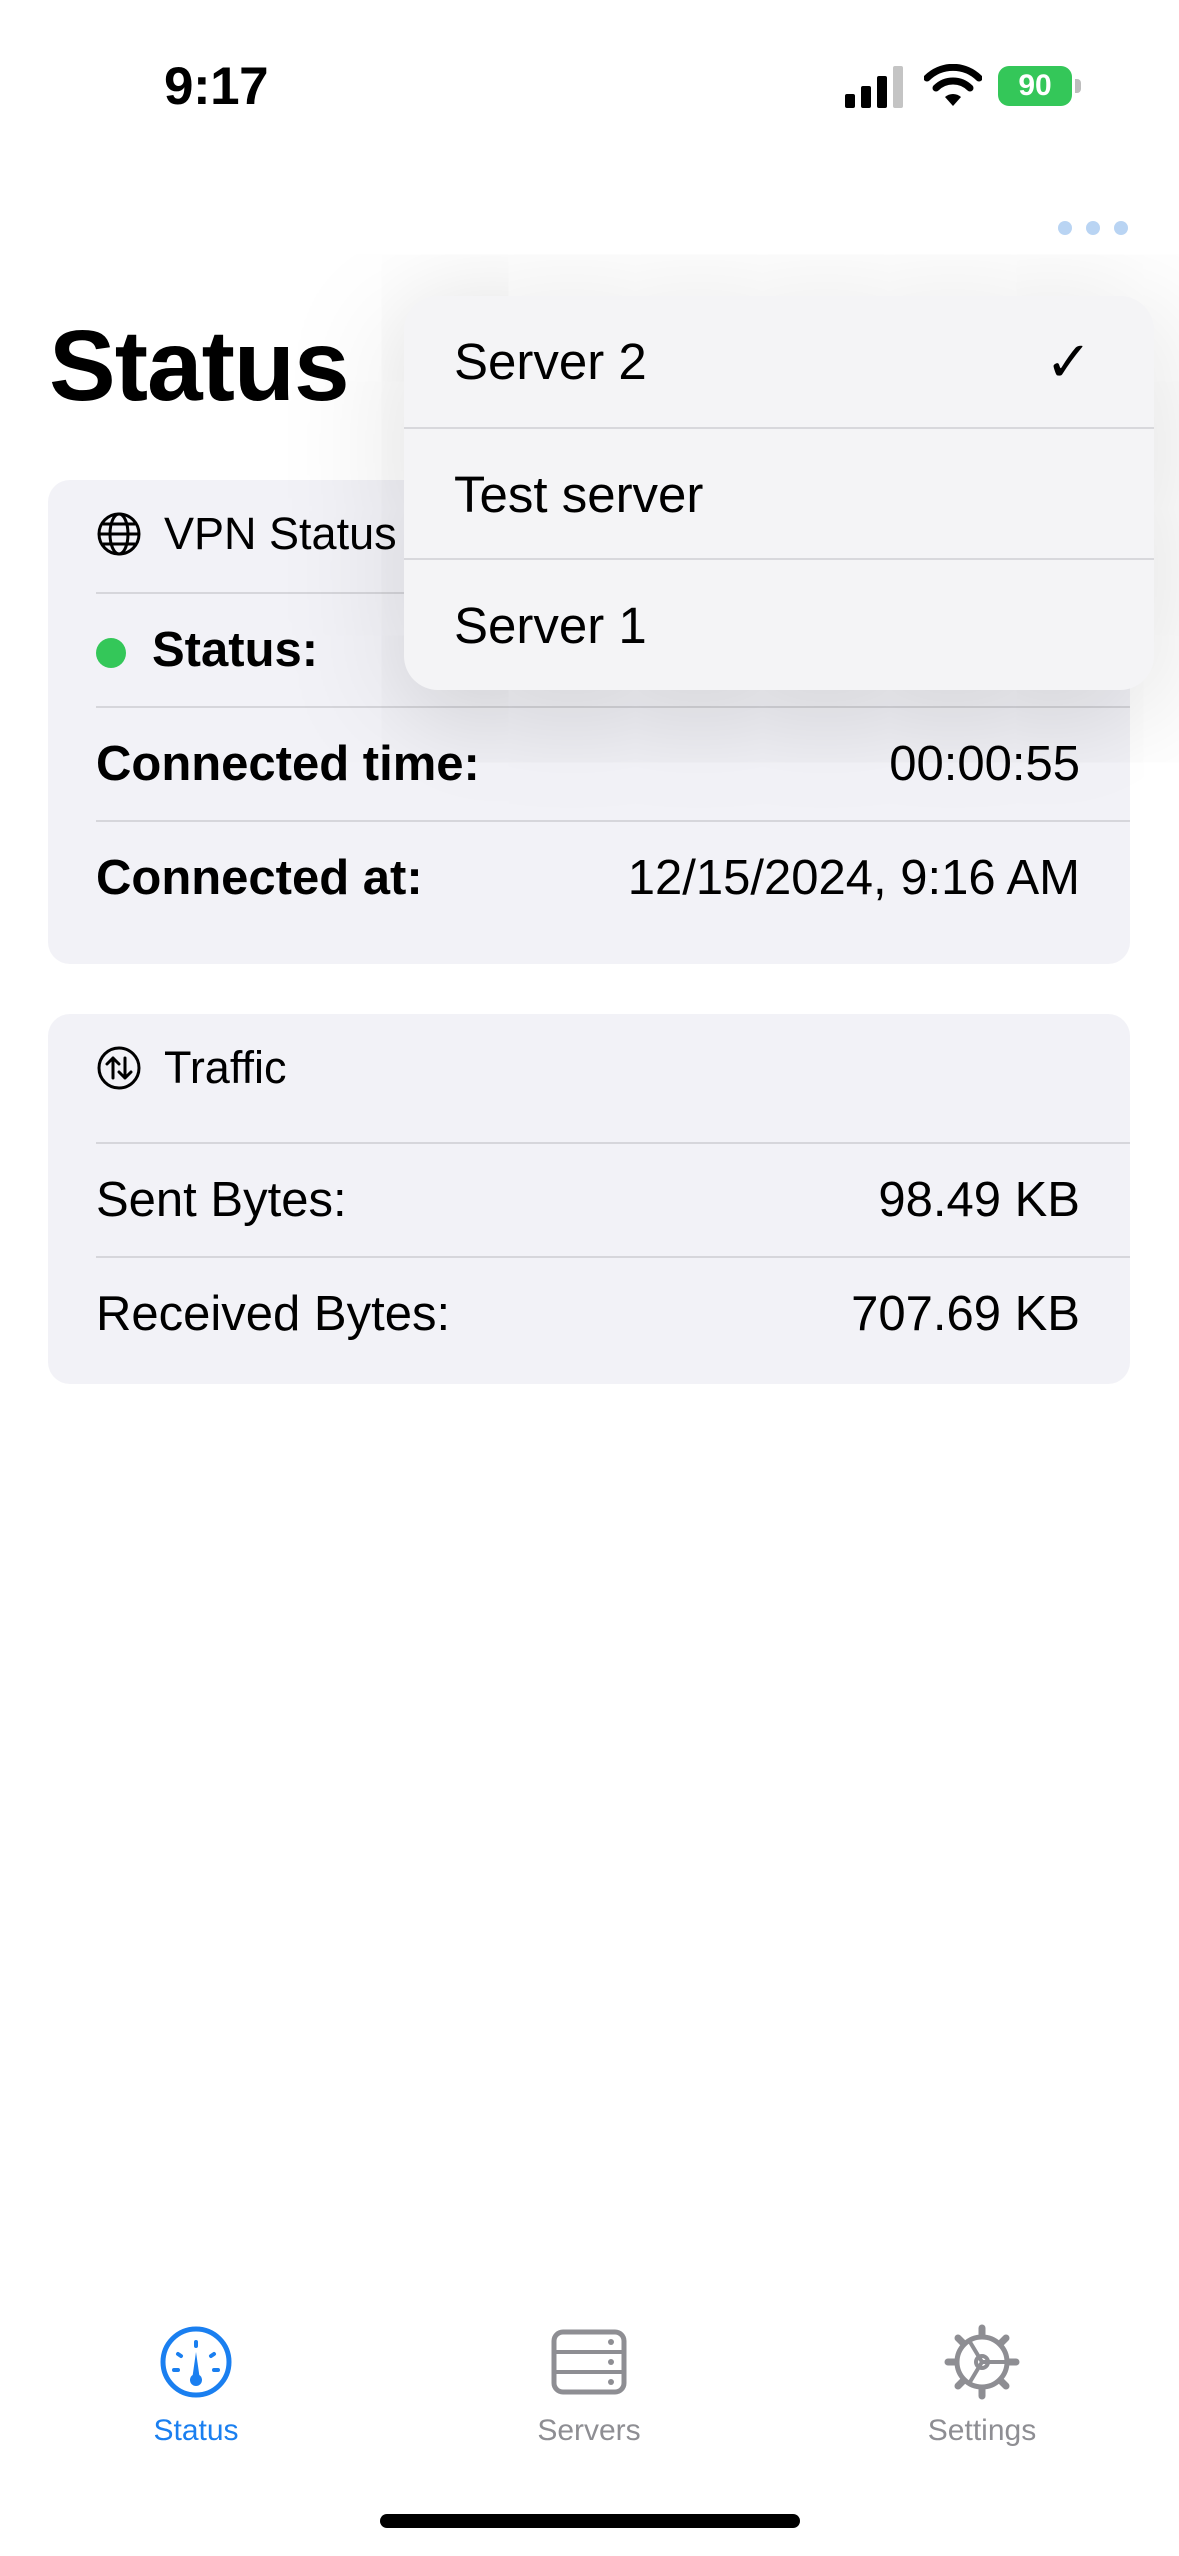 The width and height of the screenshot is (1179, 2556). What do you see at coordinates (779, 361) in the screenshot?
I see `menu-item-server-2: Server 2 ✓` at bounding box center [779, 361].